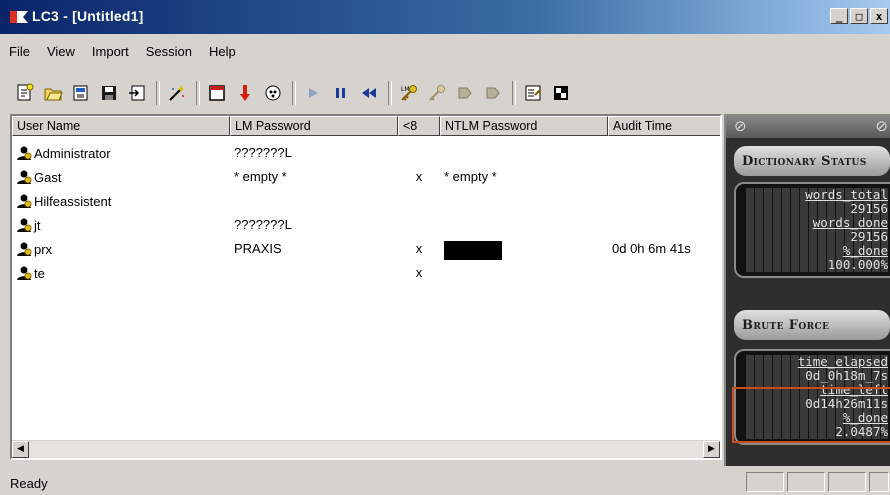 This screenshot has width=890, height=495. Describe the element at coordinates (711, 449) in the screenshot. I see `scroll-right-icon: ▶` at that location.